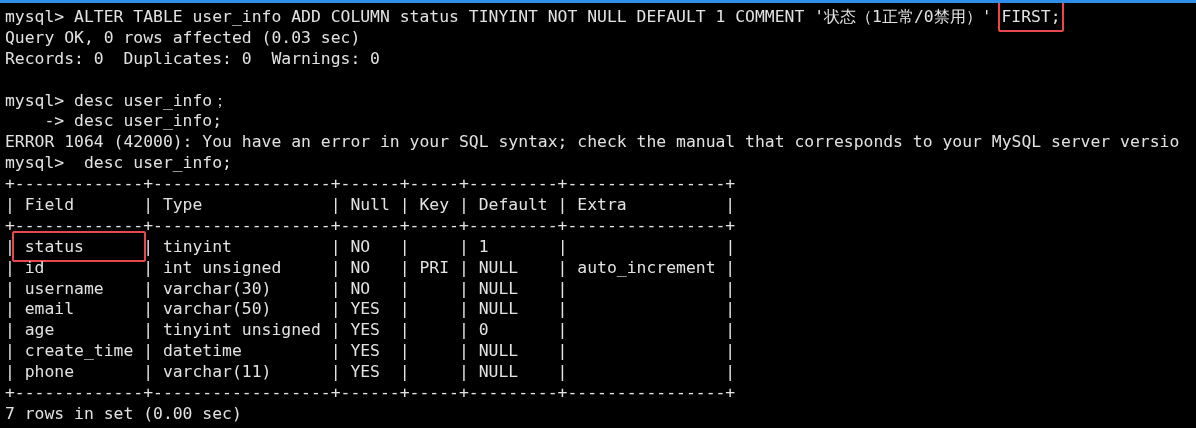 The width and height of the screenshot is (1196, 428). I want to click on terminal-text: -> desc user_info;, so click(133, 121).